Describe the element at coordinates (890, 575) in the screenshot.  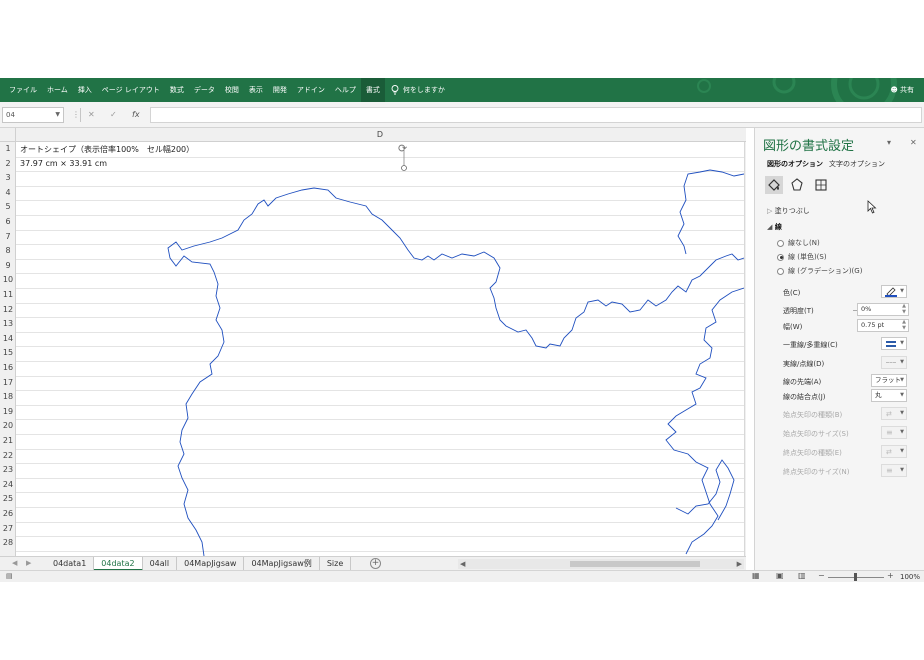
I see `zoom-in-icon: +` at that location.